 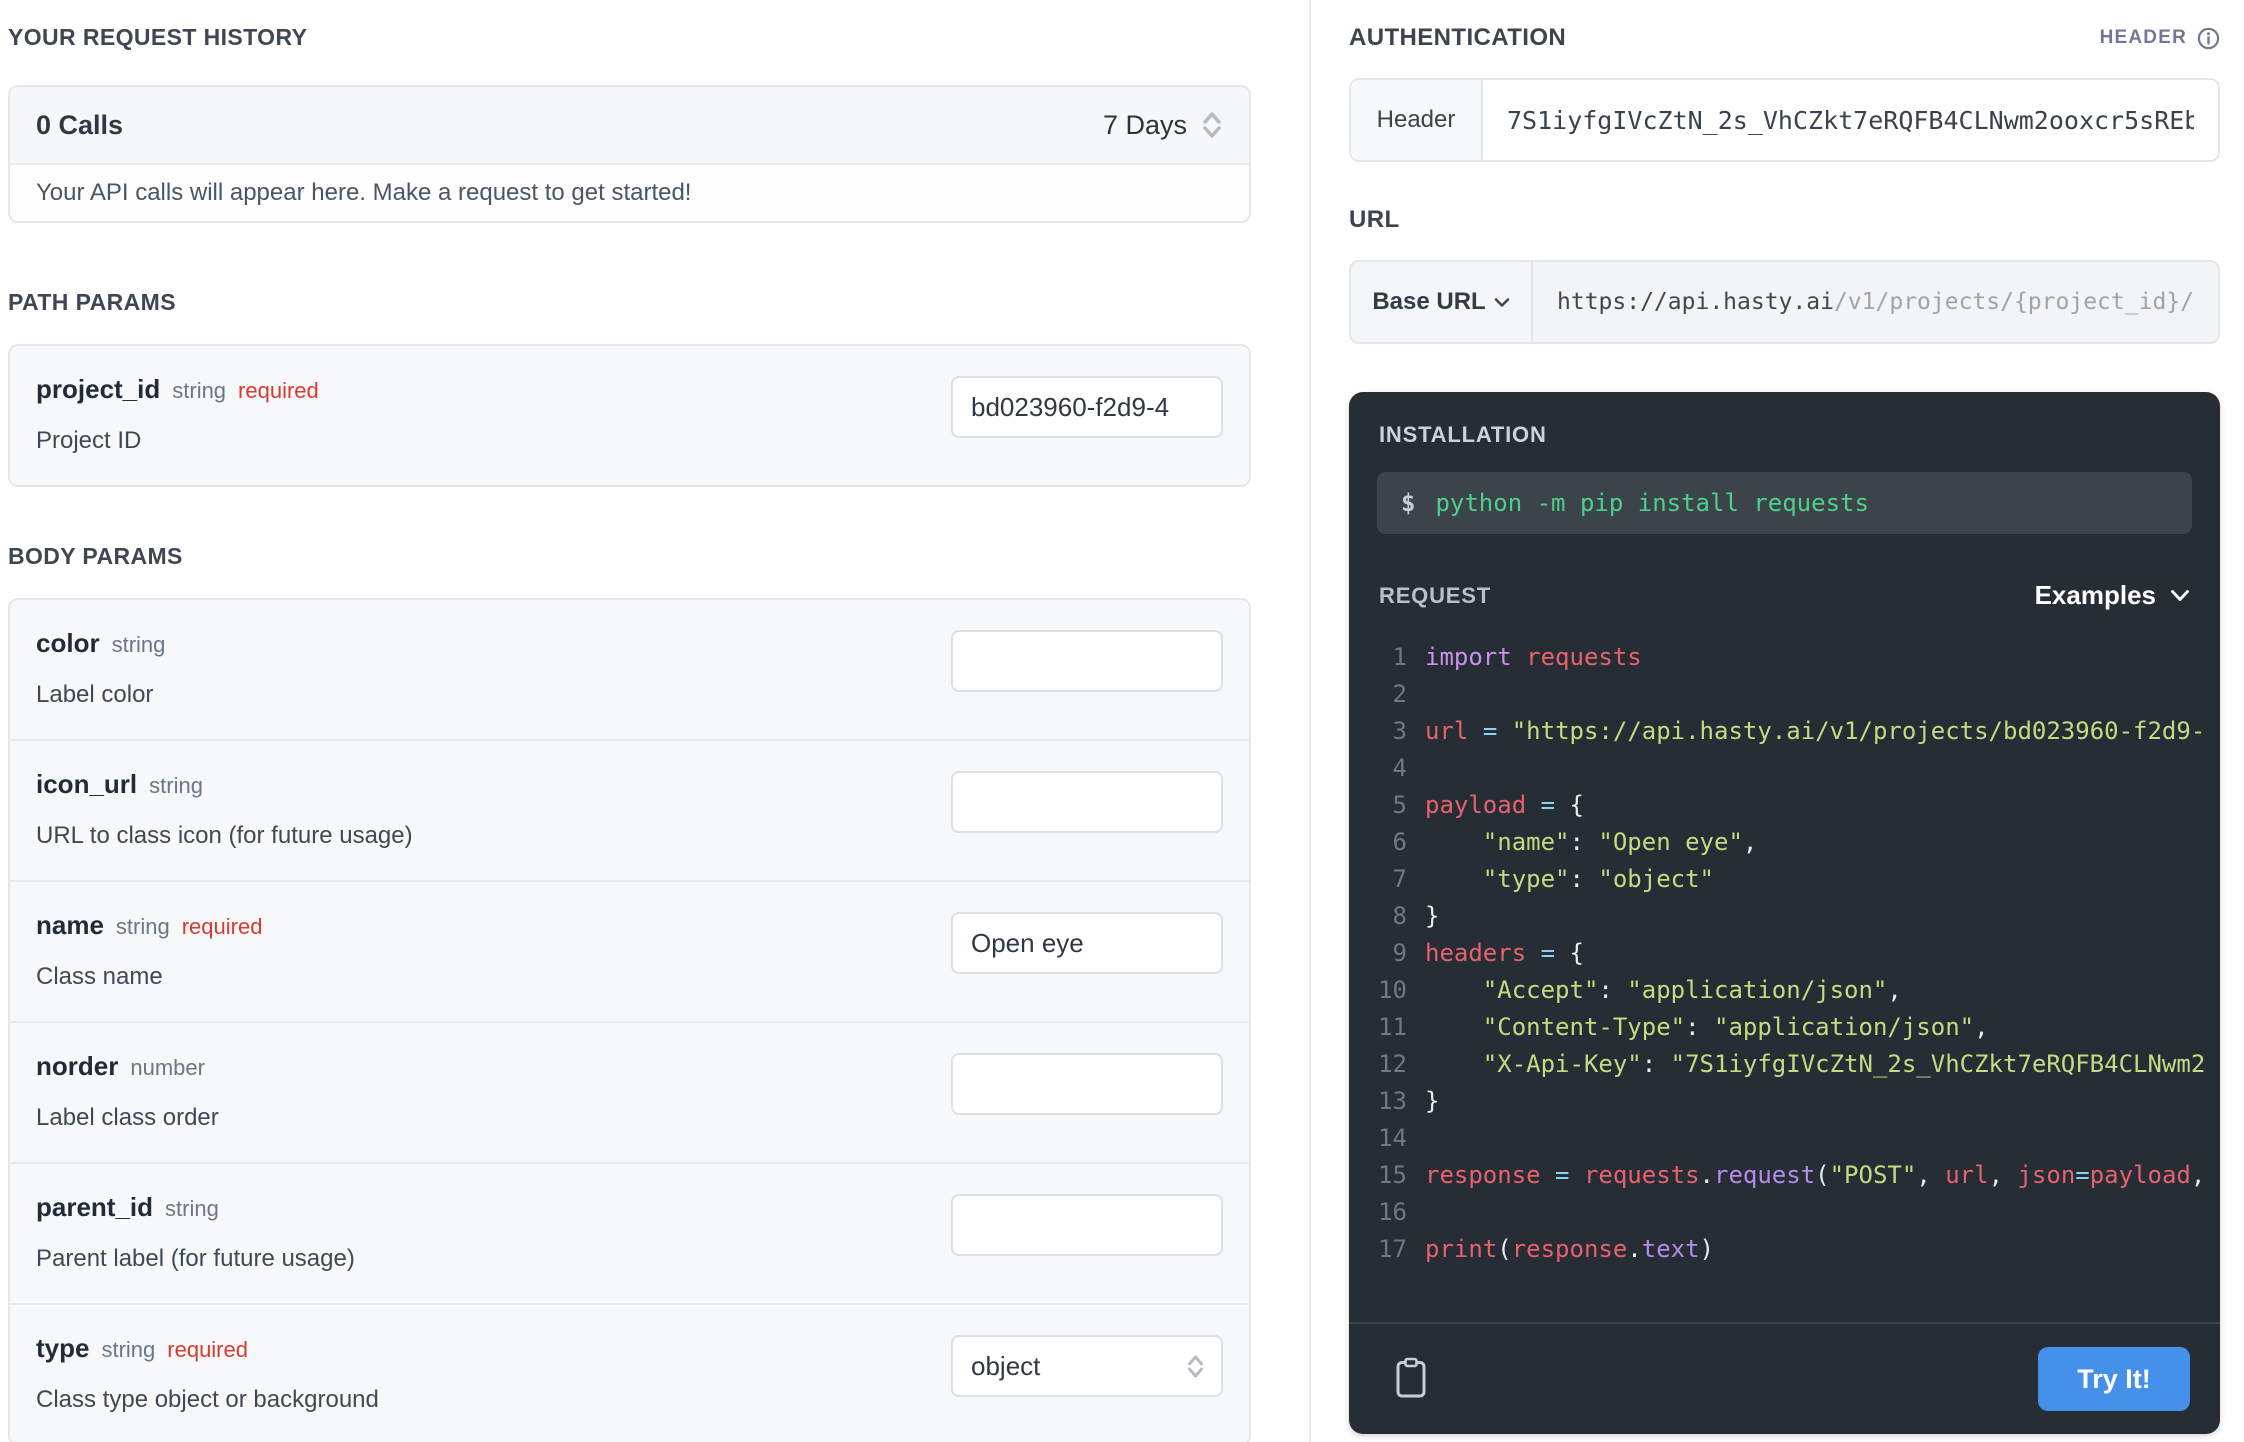 What do you see at coordinates (1569, 1249) in the screenshot?
I see `code-text: print(response.text)` at bounding box center [1569, 1249].